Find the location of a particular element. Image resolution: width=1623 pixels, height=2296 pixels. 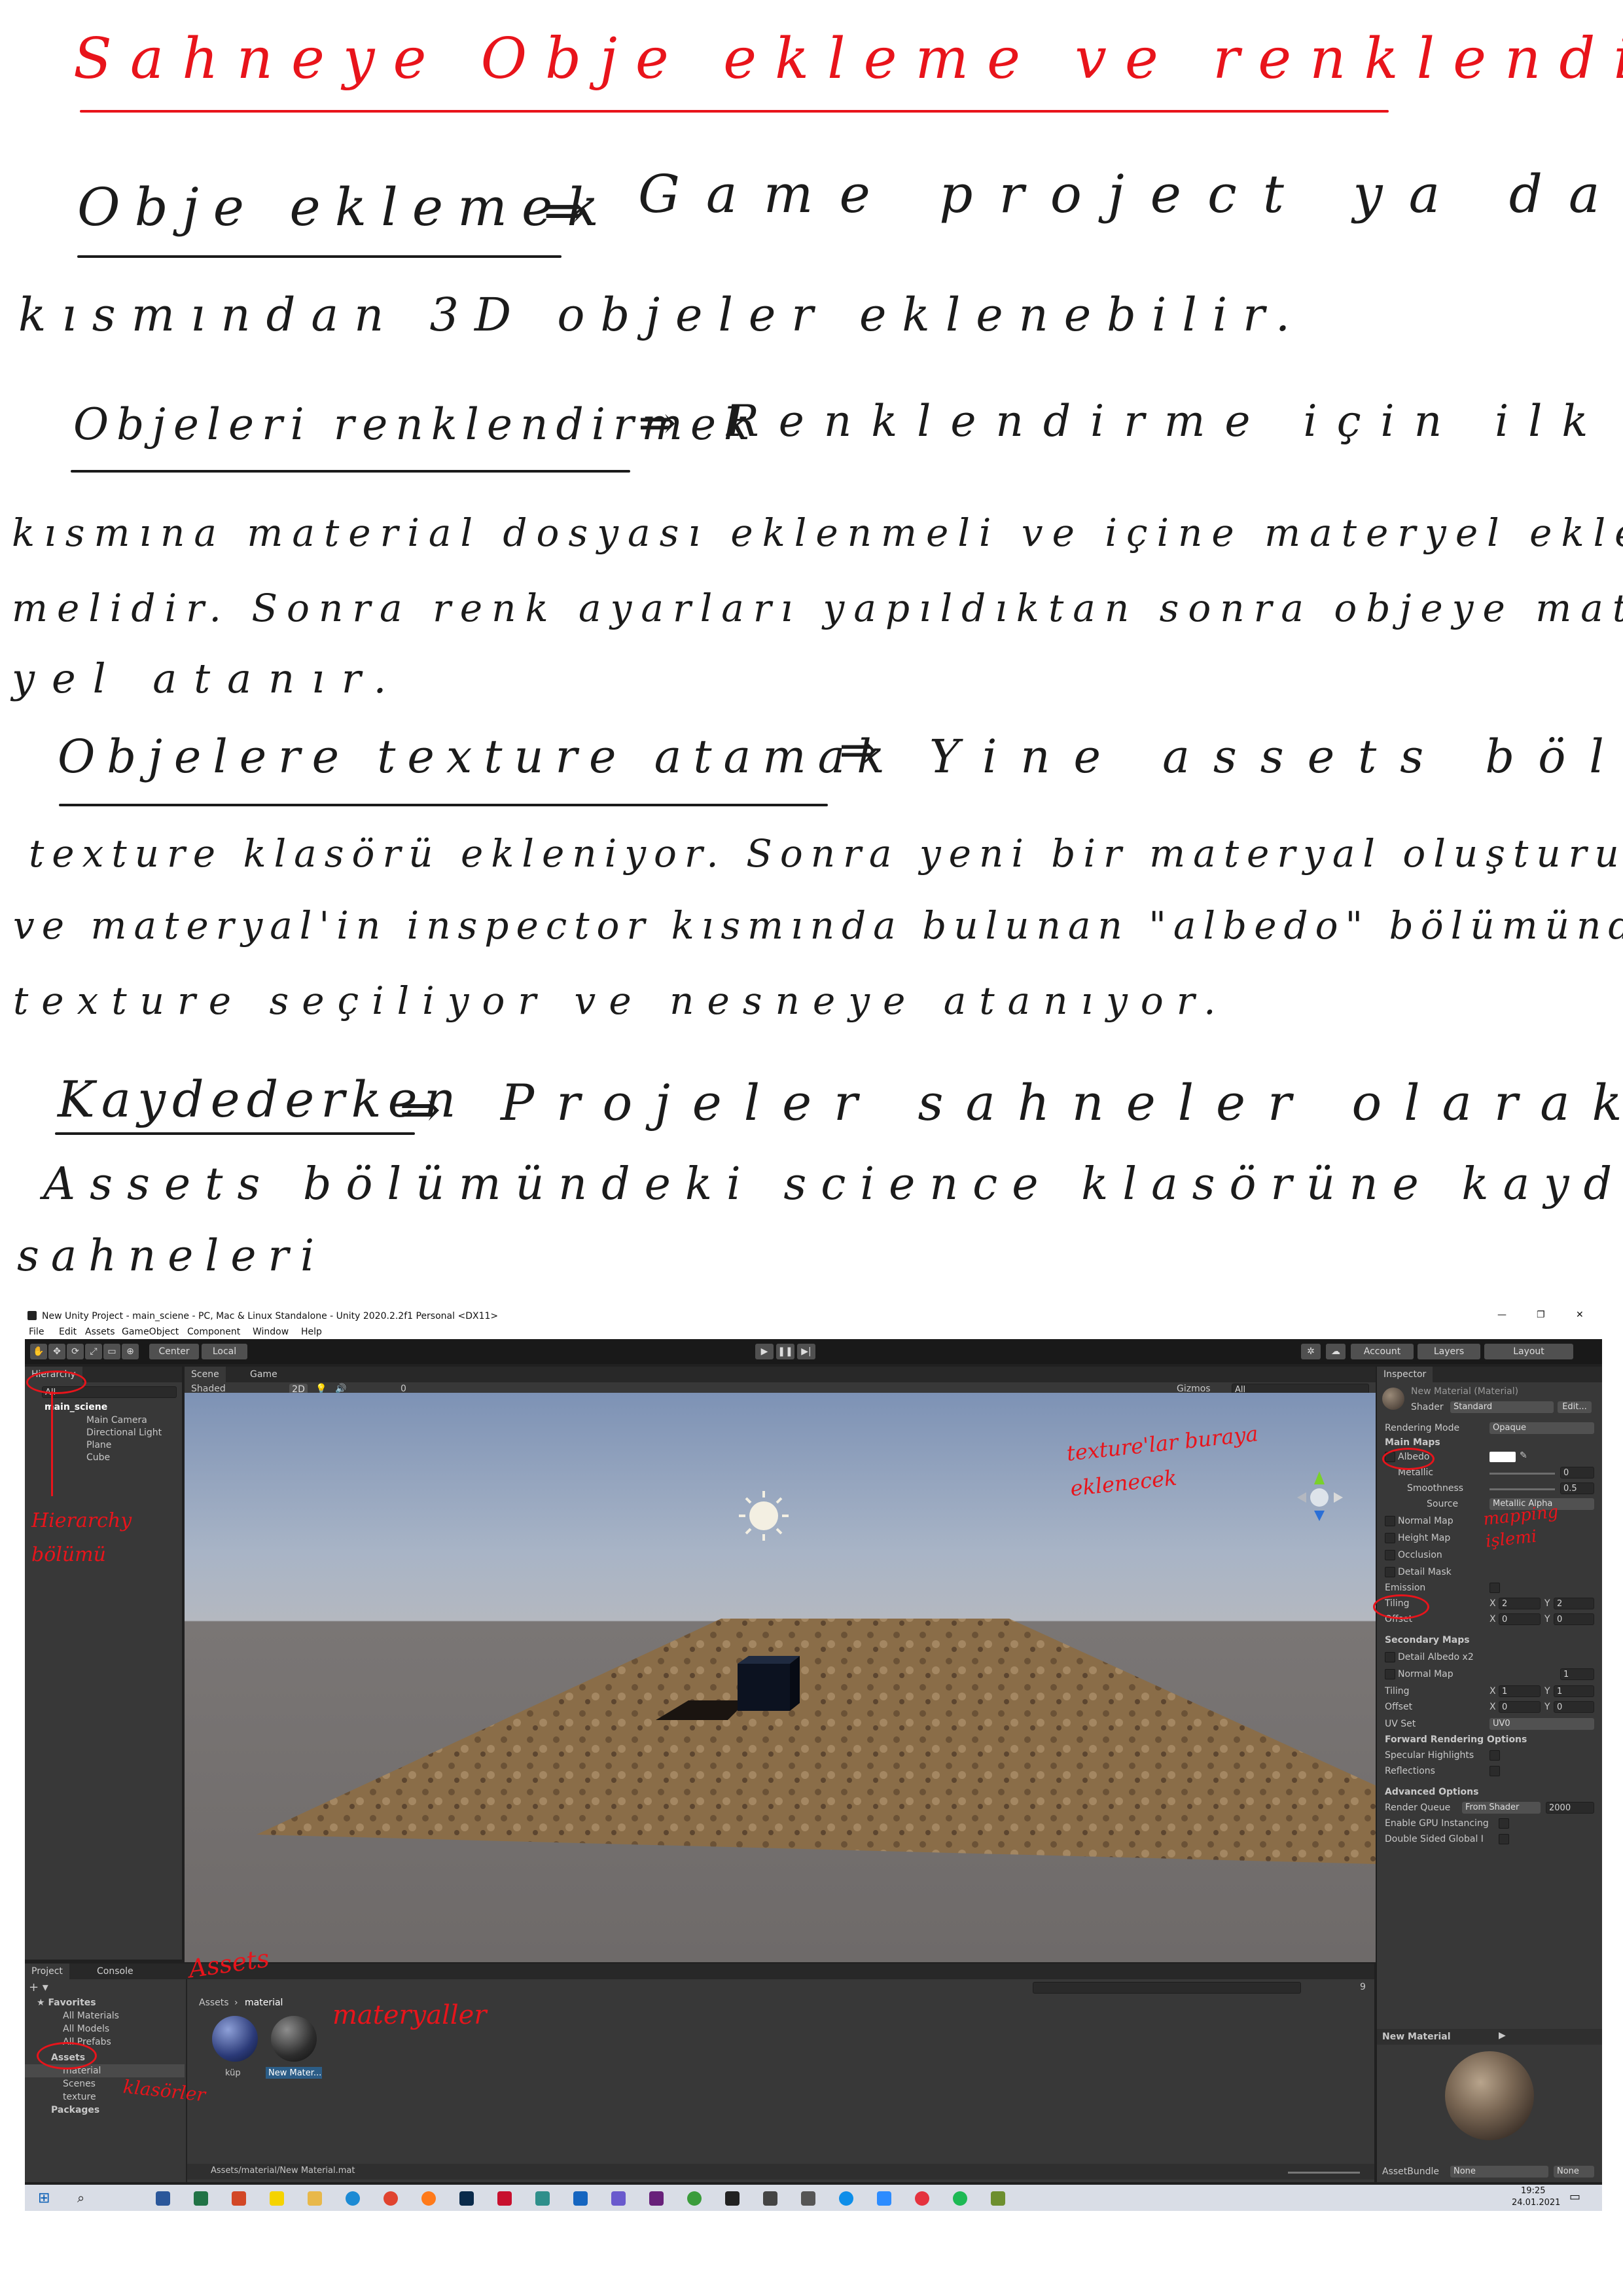

menu-edit: Edit is located at coordinates (68, 1332).